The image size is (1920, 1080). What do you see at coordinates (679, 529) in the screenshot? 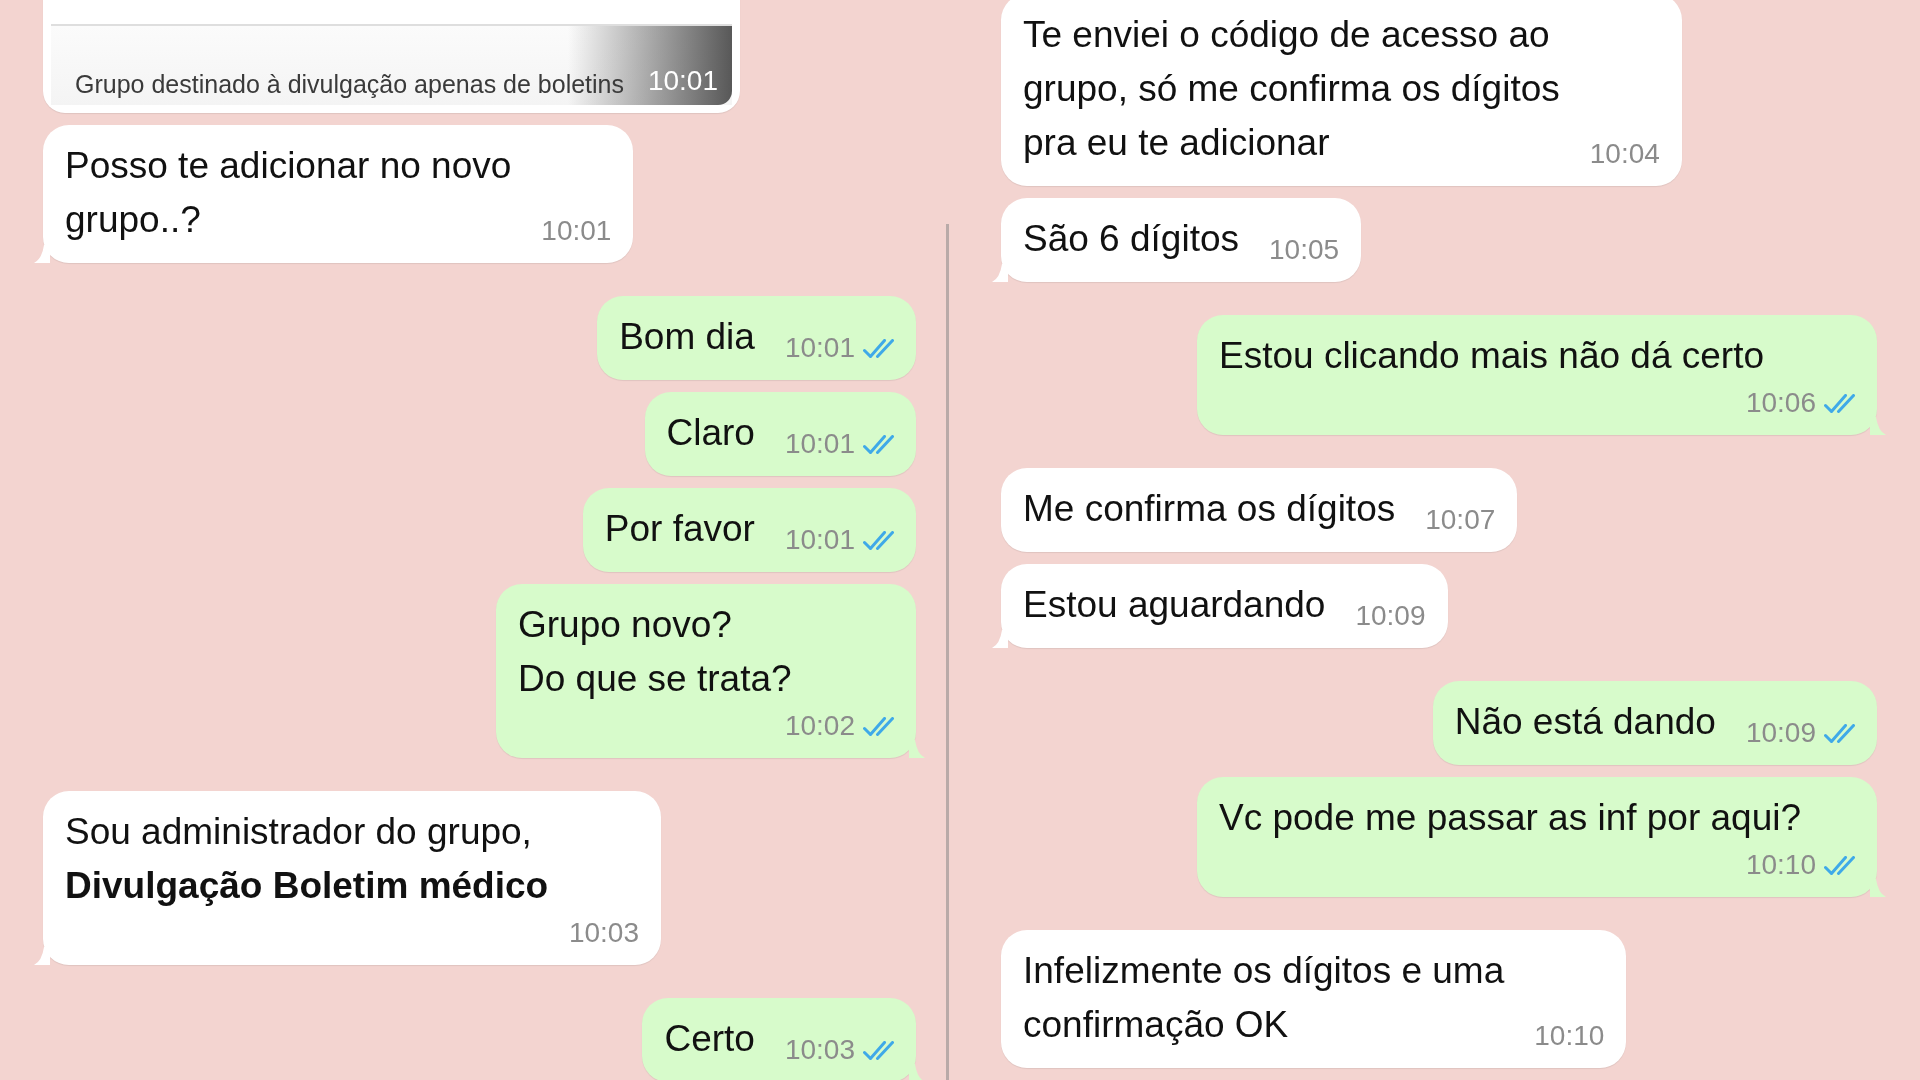
I see `message-text: Por favor` at bounding box center [679, 529].